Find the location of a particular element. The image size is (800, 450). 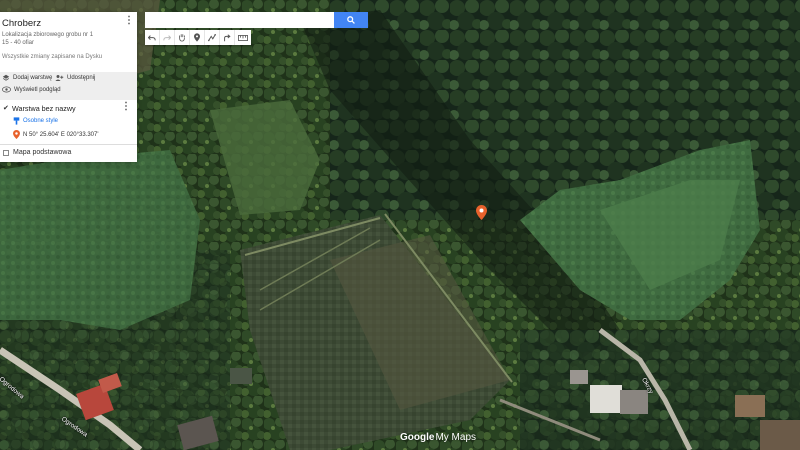

basemap-label: Mapa podstawowa is located at coordinates (42, 152).